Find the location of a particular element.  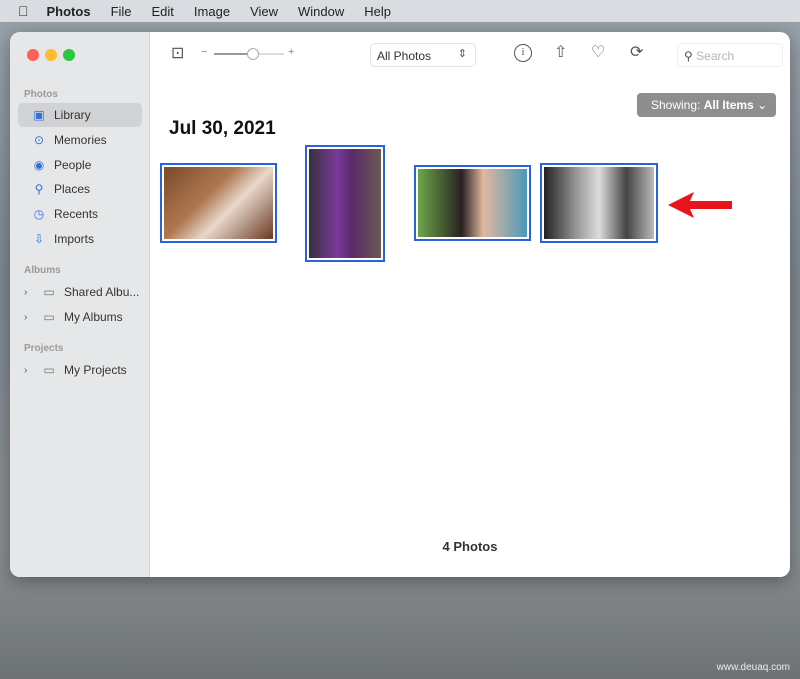

view-select: All Photos ⇕ is located at coordinates (423, 55).